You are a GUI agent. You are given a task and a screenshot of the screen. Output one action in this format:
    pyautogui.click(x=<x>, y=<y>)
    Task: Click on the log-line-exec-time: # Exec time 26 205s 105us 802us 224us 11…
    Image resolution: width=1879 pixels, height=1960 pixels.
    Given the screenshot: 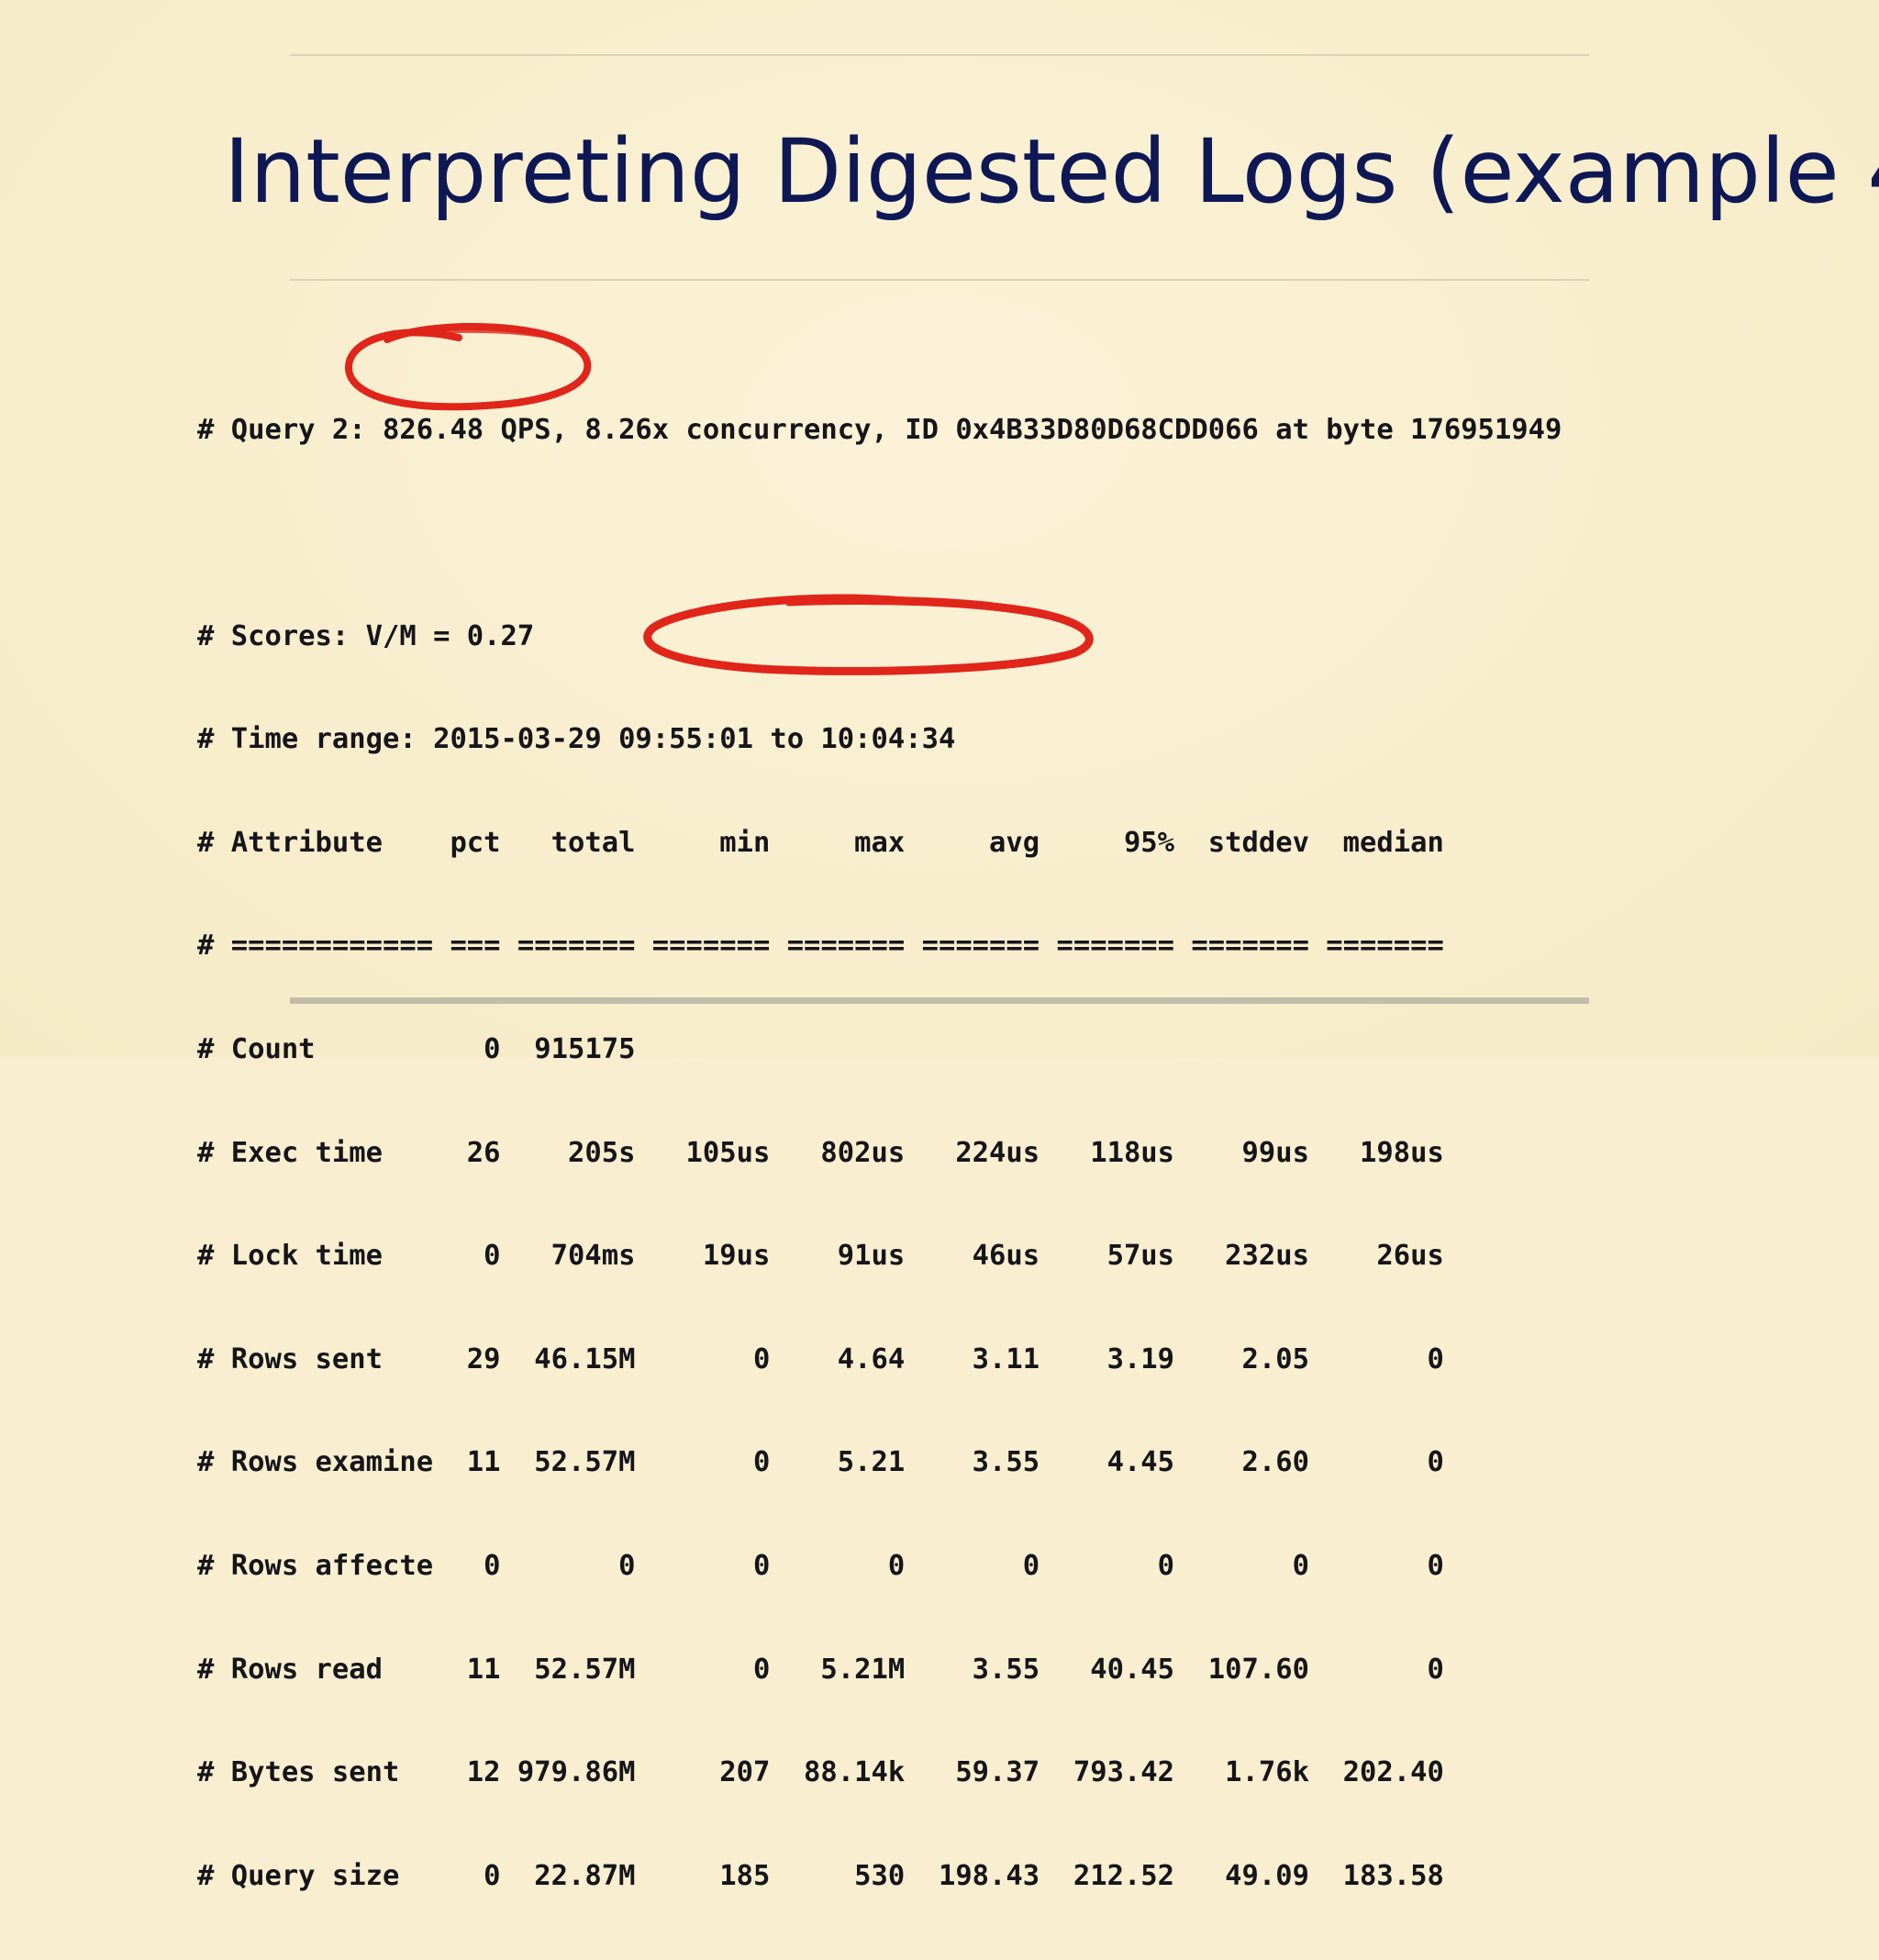 What is the action you would take?
    pyautogui.click(x=820, y=1152)
    